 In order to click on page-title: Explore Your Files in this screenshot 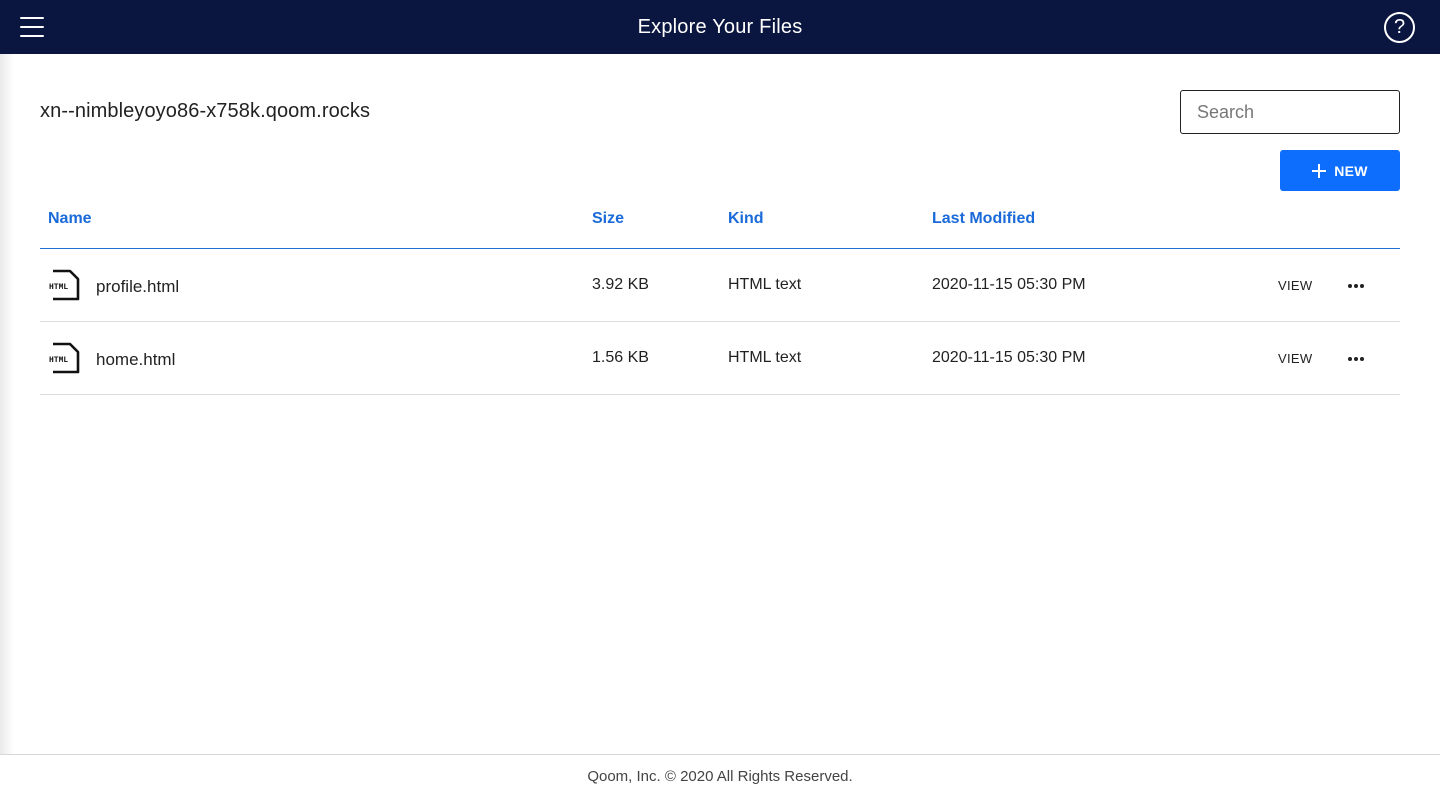, I will do `click(720, 27)`.